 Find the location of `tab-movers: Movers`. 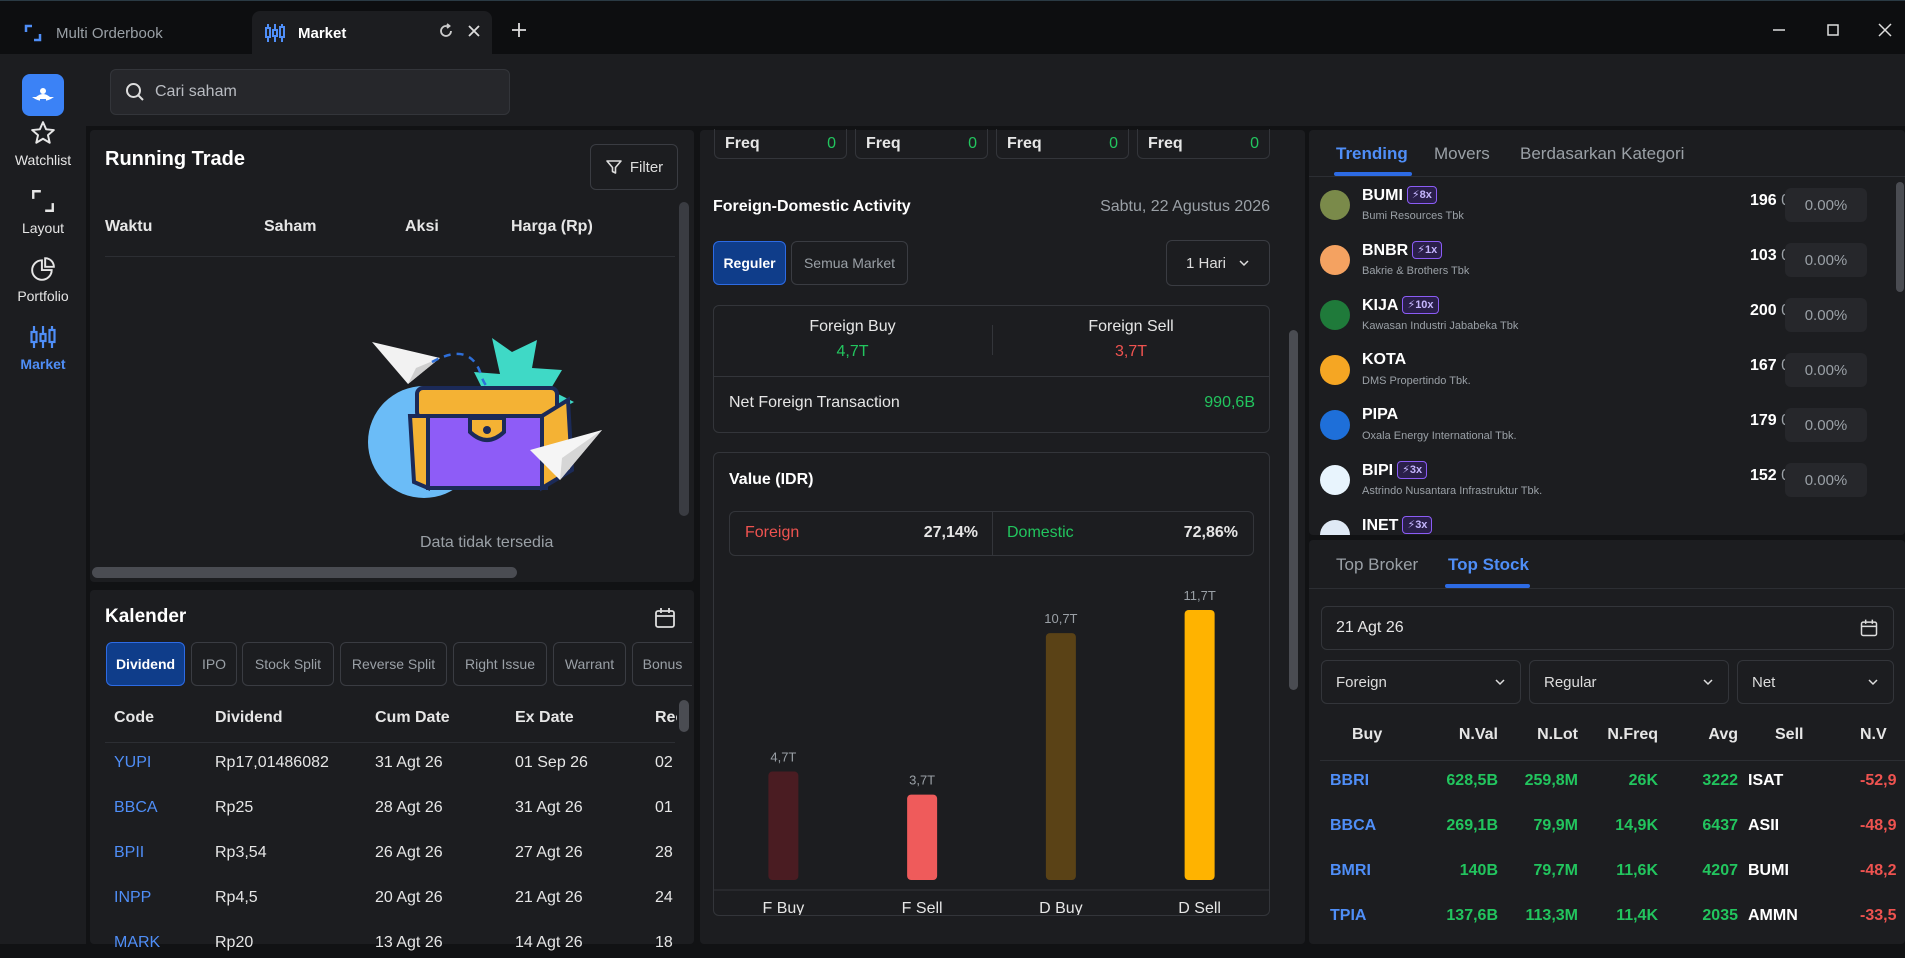

tab-movers: Movers is located at coordinates (1462, 154).